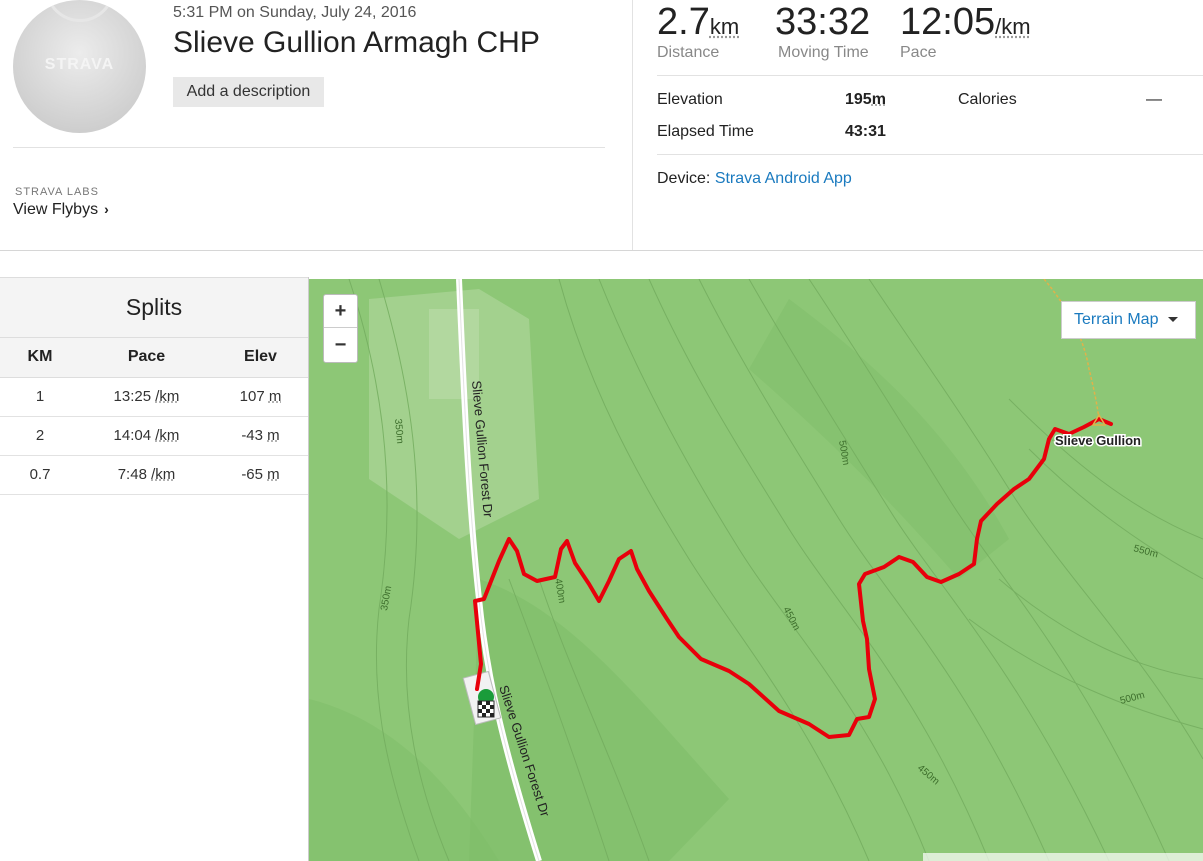  Describe the element at coordinates (132, 396) in the screenshot. I see `split-pace-value: 13:25` at that location.